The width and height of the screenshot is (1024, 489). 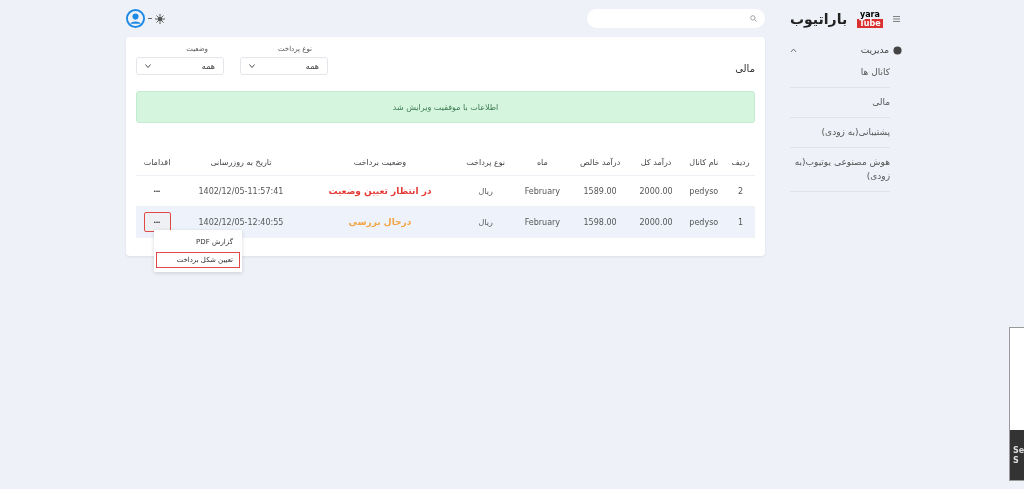 What do you see at coordinates (896, 19) in the screenshot?
I see `menu-icon` at bounding box center [896, 19].